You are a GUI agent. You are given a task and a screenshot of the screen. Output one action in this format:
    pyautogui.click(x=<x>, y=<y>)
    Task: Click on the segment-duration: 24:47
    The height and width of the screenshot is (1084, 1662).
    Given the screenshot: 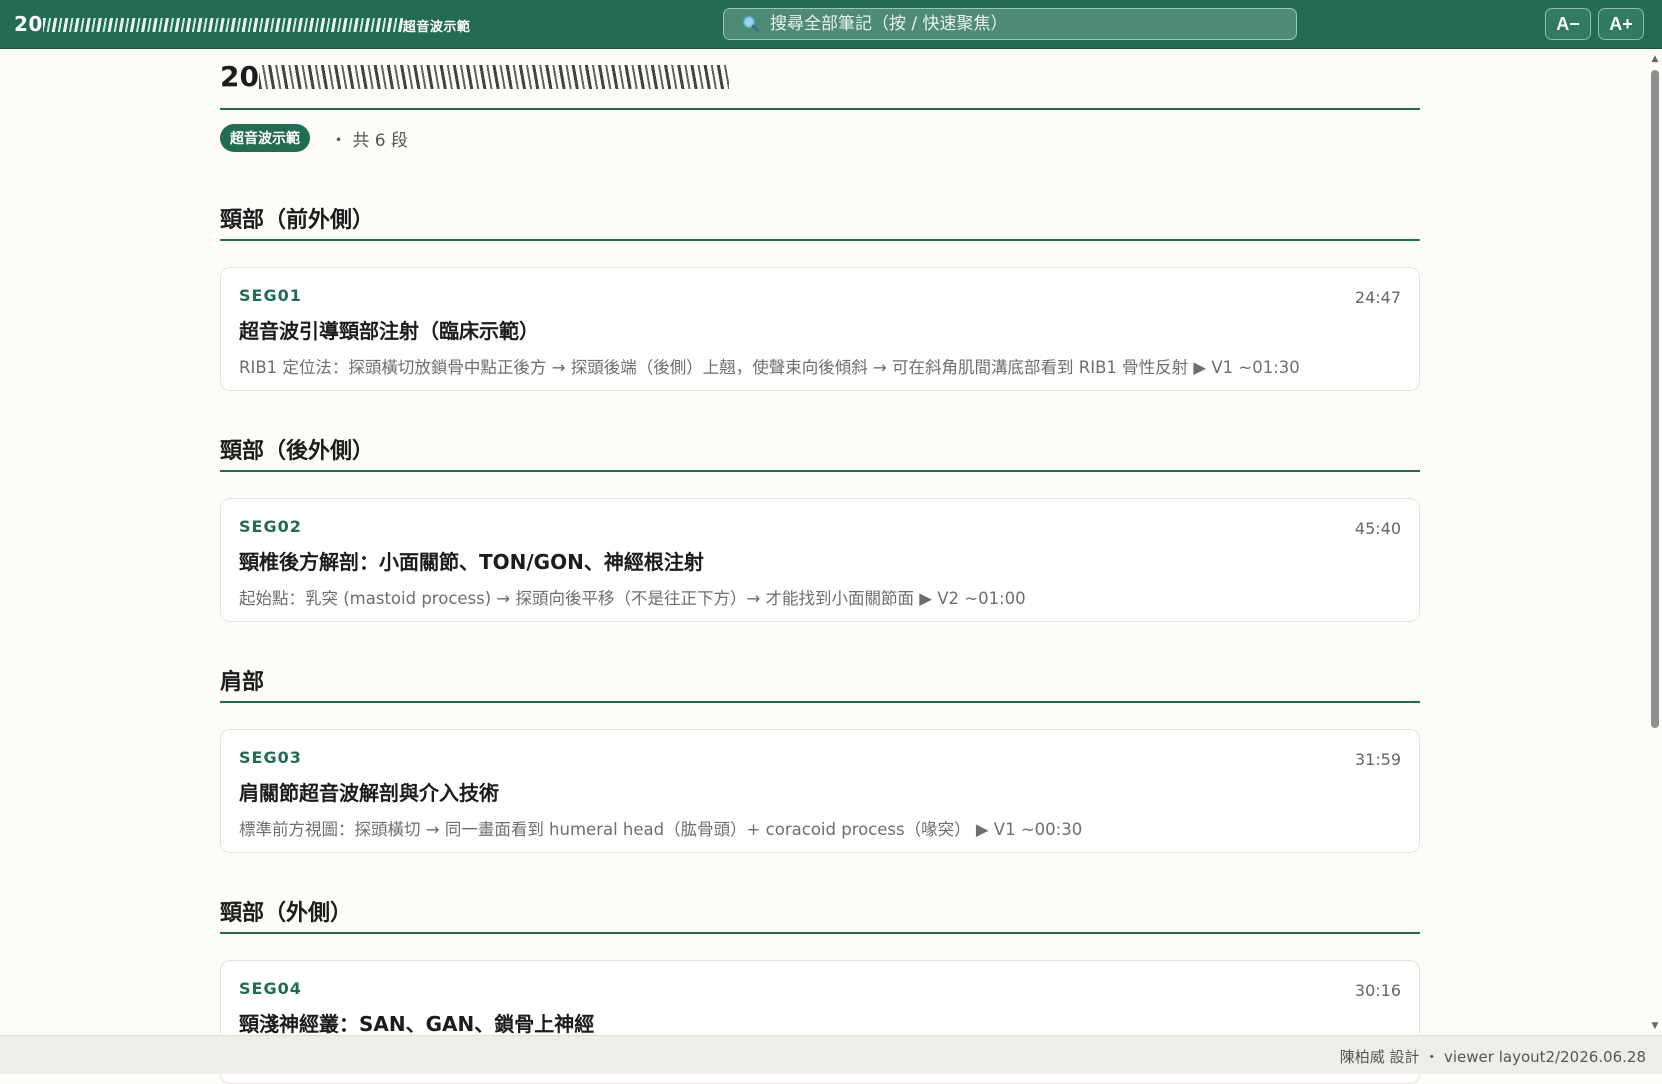 What is the action you would take?
    pyautogui.click(x=1377, y=297)
    